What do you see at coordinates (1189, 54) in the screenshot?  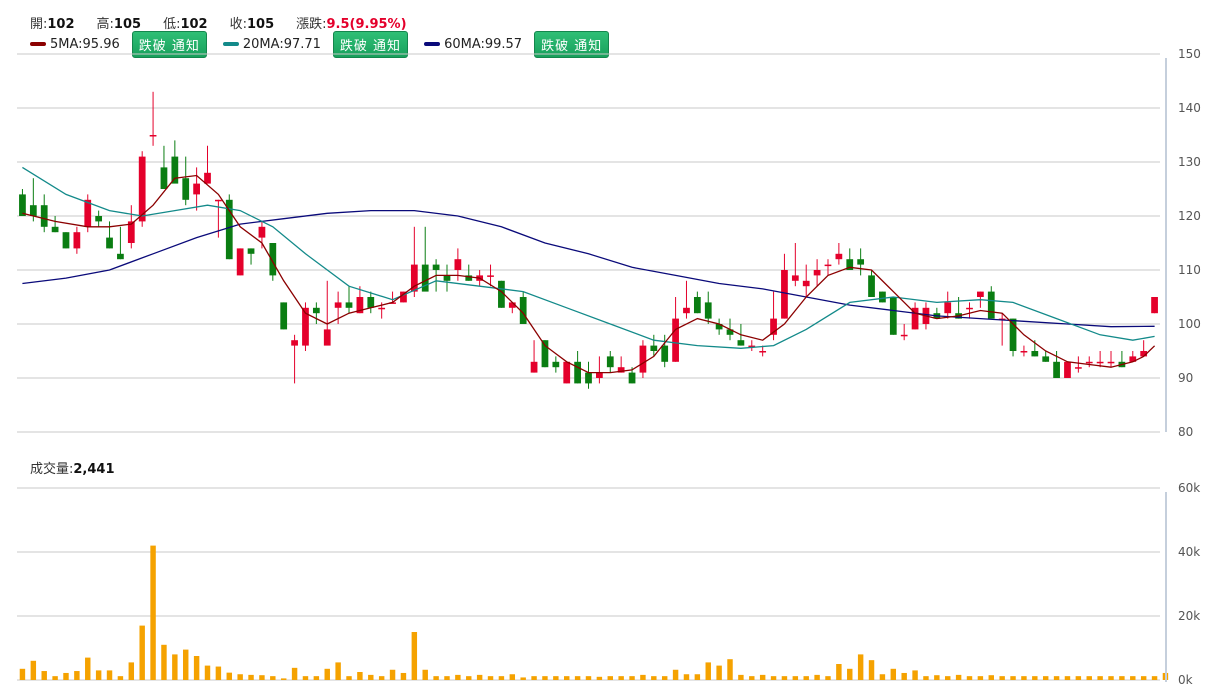 I see `price-tick-label: 150` at bounding box center [1189, 54].